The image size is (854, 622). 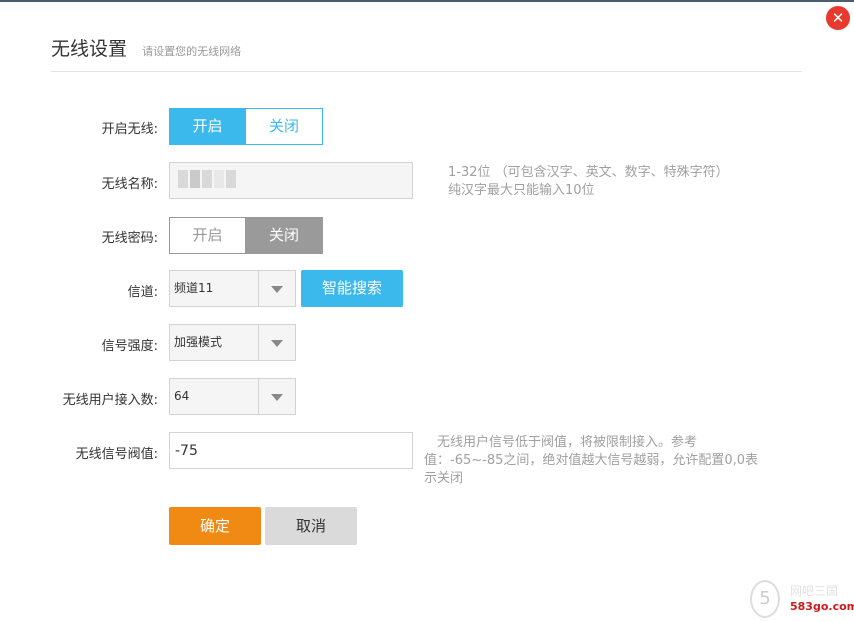 I want to click on ssid-hint-line2: 纯汉字最大只能输入10位, so click(x=521, y=190).